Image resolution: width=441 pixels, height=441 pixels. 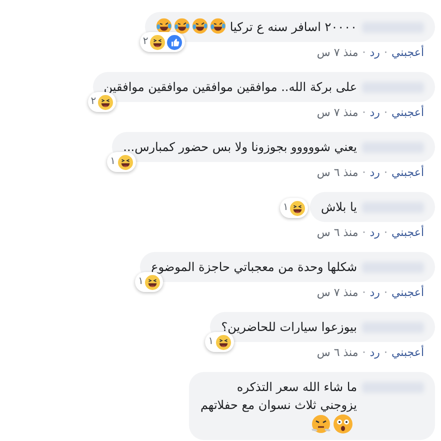 What do you see at coordinates (343, 424) in the screenshot?
I see `shocked-face-icon` at bounding box center [343, 424].